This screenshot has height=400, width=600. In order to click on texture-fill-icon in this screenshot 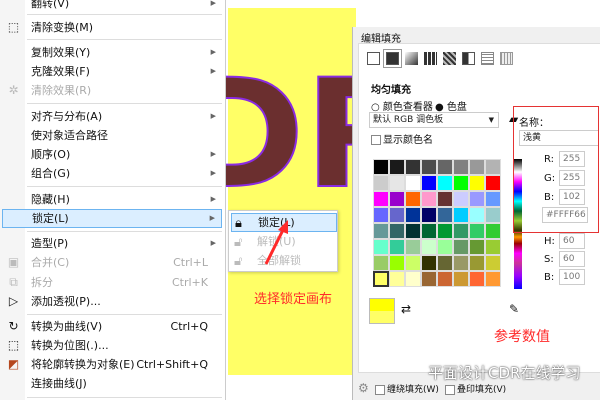, I will do `click(487, 58)`.